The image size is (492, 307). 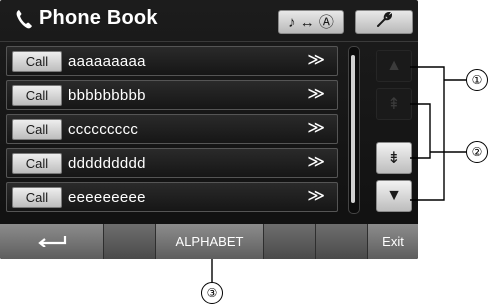 What do you see at coordinates (212, 293) in the screenshot?
I see `callout-3-label: ③` at bounding box center [212, 293].